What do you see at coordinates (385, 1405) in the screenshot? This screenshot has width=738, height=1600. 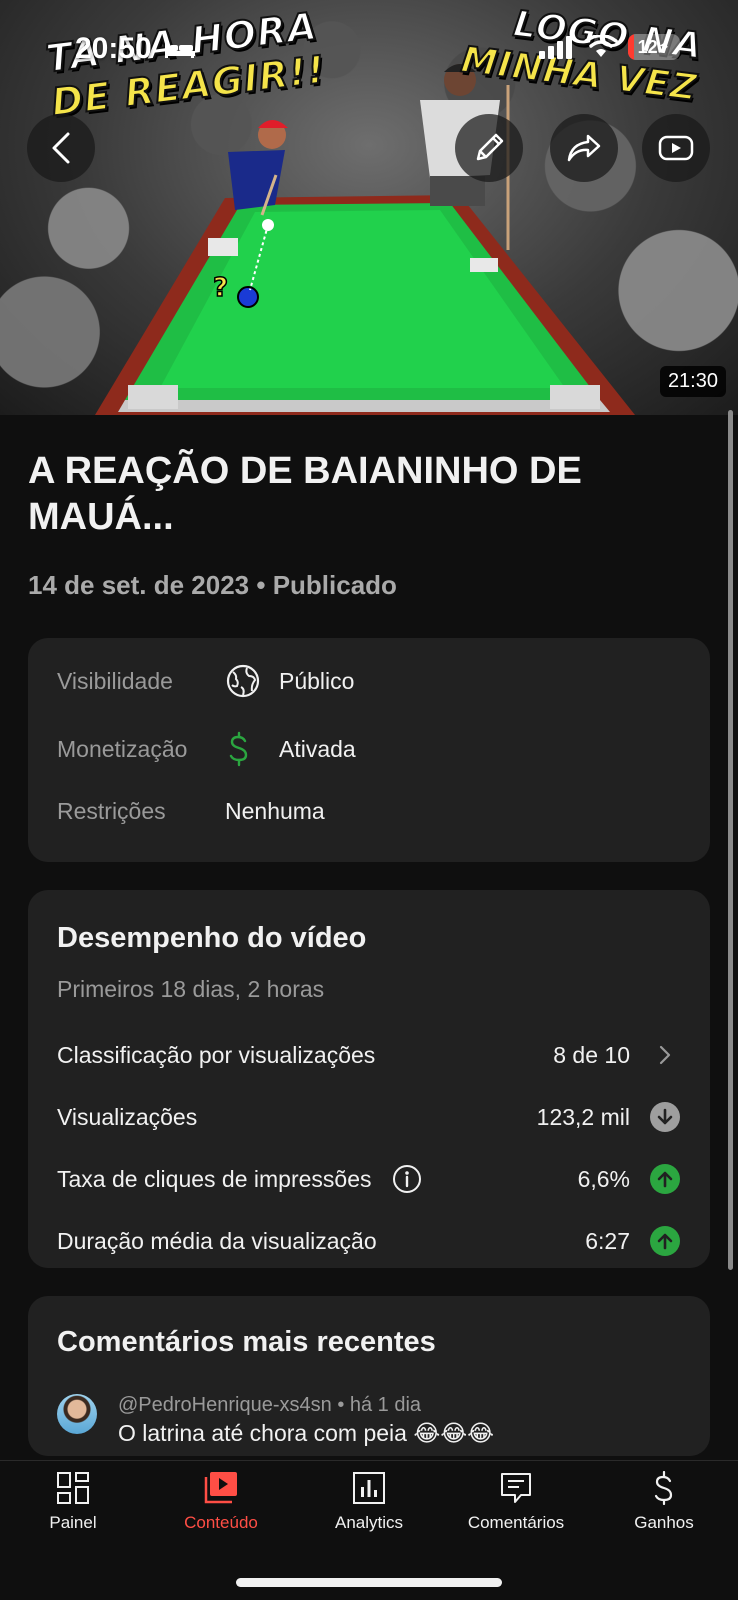 I see `comment-time: há 1 dia` at bounding box center [385, 1405].